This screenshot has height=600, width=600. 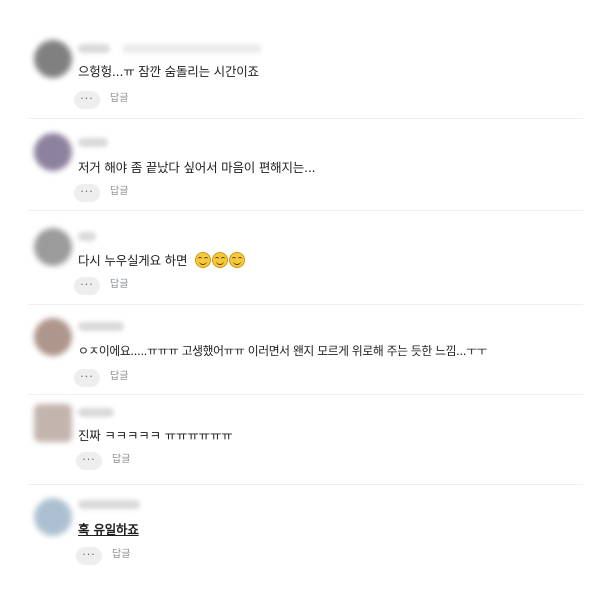 I want to click on author-name-extra, so click(x=192, y=48).